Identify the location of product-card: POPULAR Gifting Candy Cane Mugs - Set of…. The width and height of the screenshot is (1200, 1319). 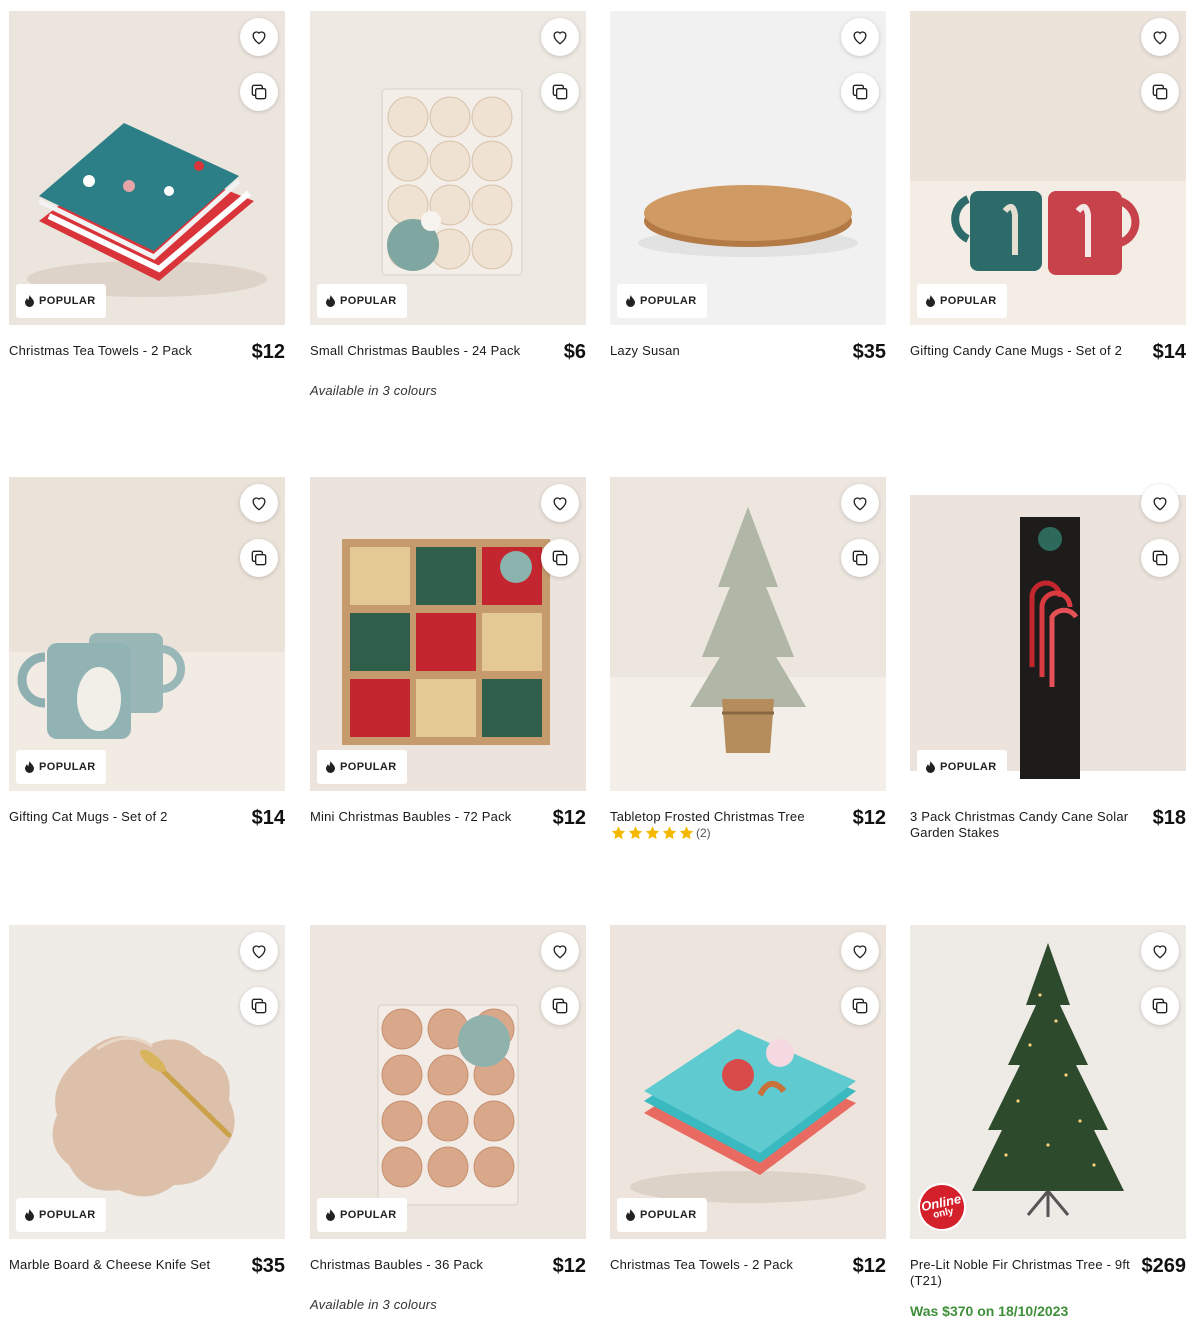
(1048, 187).